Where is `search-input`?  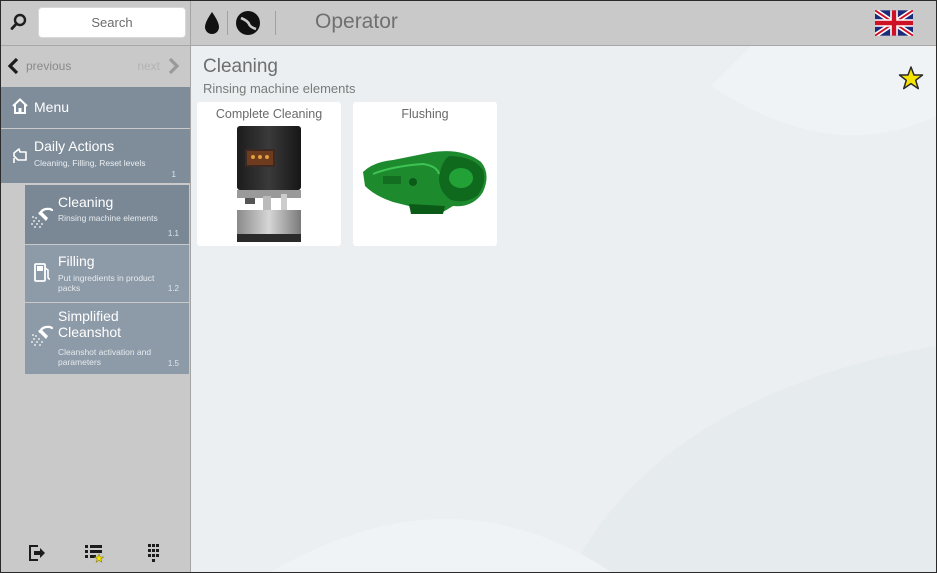
search-input is located at coordinates (112, 22).